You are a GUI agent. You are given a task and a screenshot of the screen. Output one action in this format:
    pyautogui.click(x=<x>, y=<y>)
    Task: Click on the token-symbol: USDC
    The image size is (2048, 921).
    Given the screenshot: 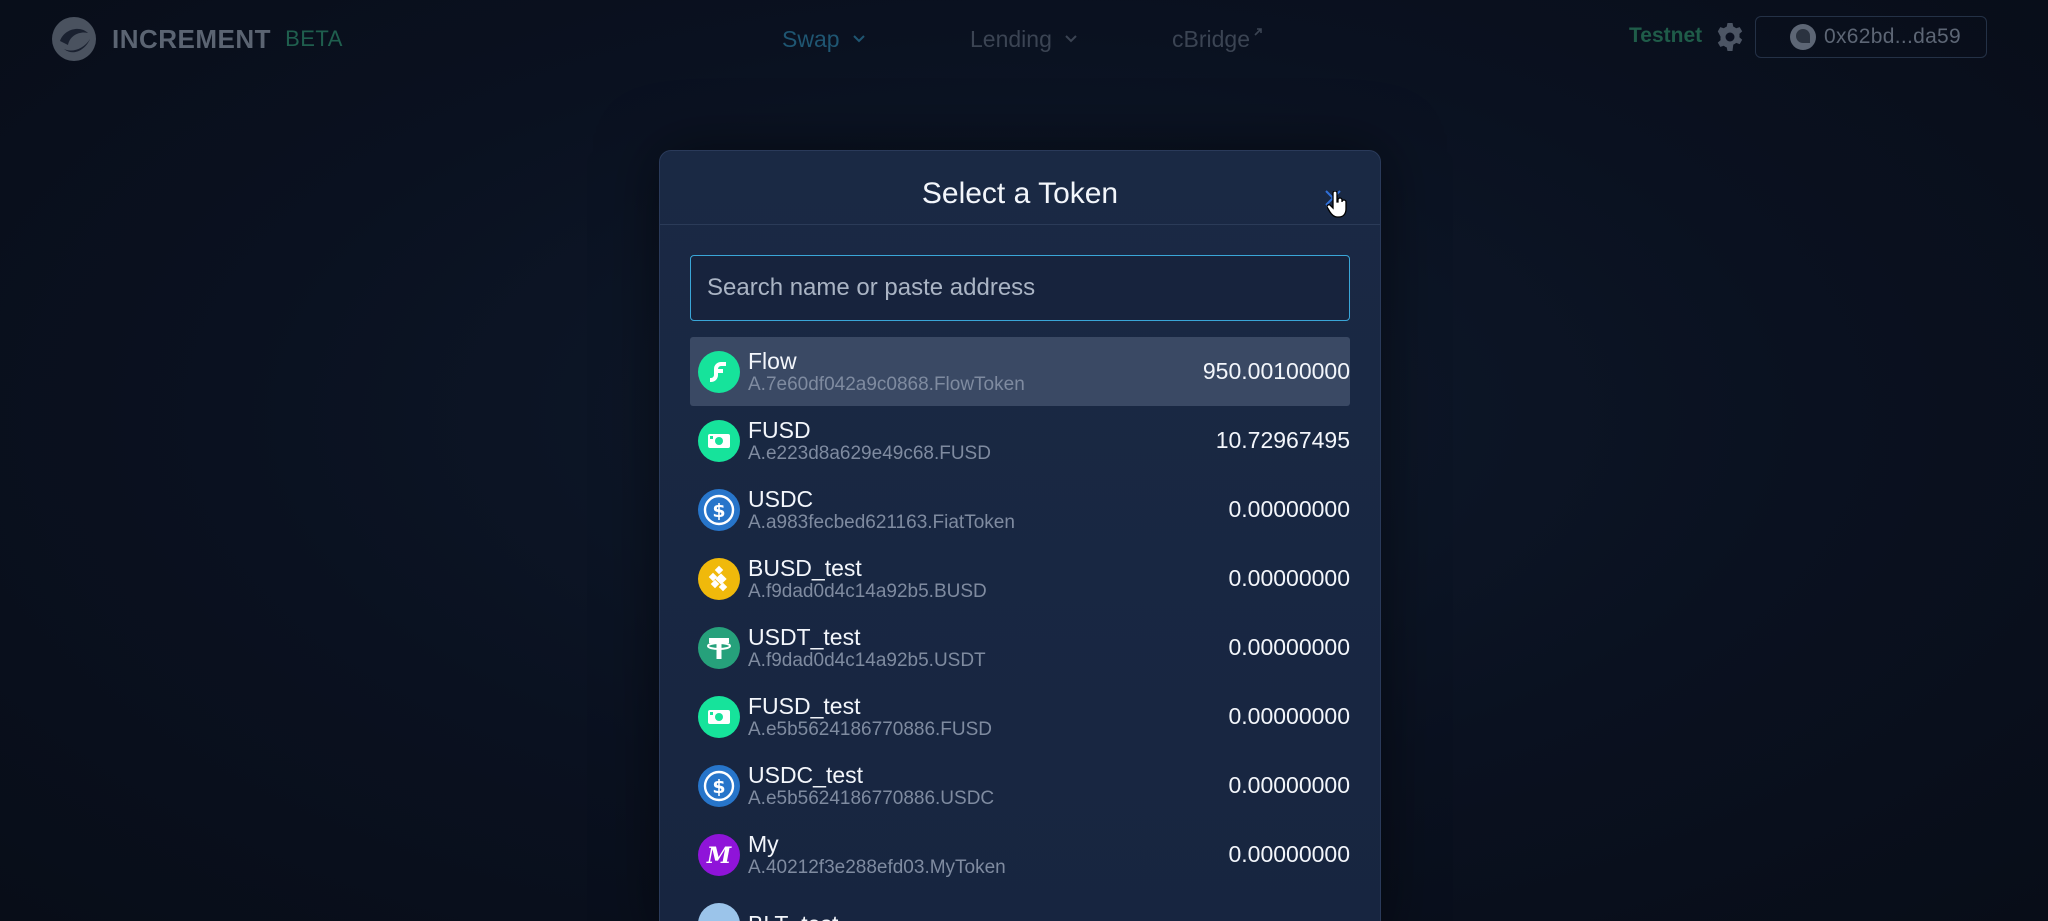 What is the action you would take?
    pyautogui.click(x=781, y=498)
    